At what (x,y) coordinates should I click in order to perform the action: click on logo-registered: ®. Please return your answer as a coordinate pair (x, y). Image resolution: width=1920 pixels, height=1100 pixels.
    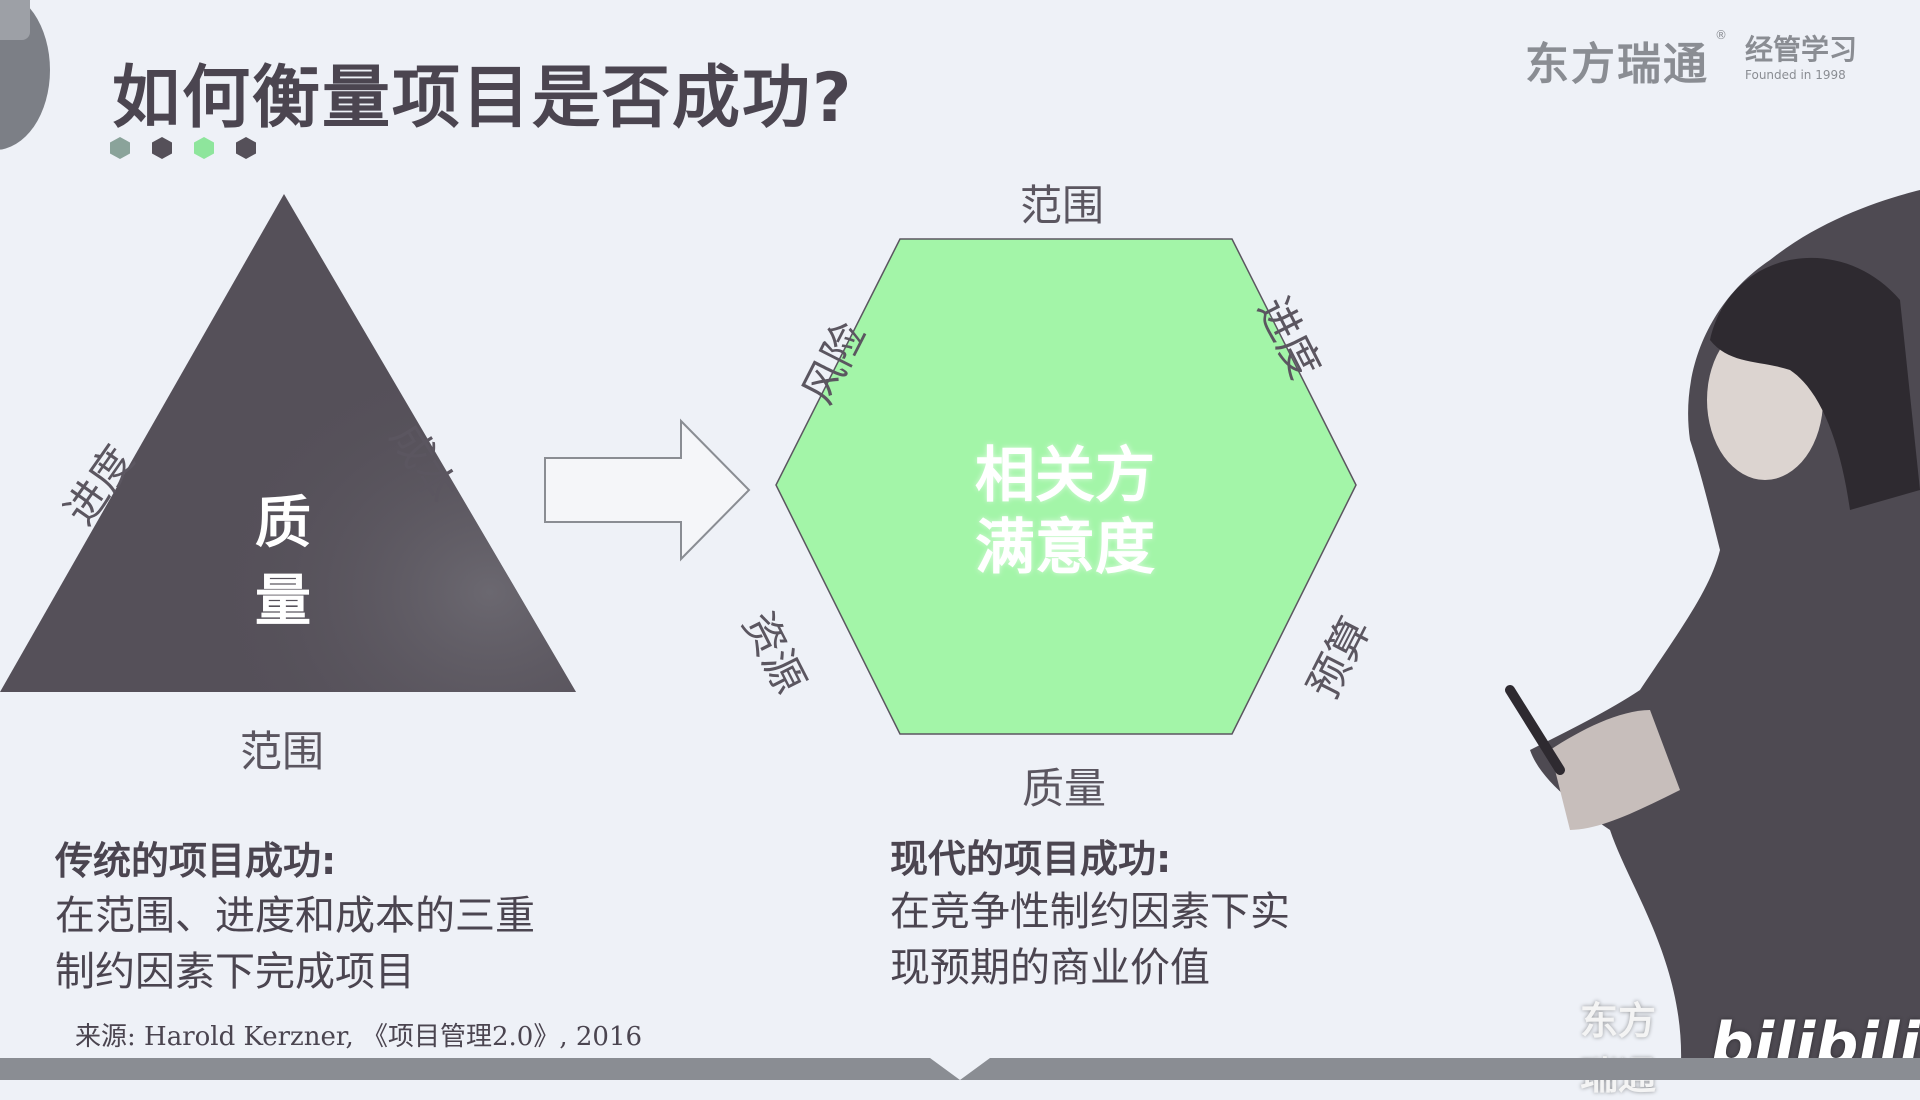
    Looking at the image, I should click on (1721, 35).